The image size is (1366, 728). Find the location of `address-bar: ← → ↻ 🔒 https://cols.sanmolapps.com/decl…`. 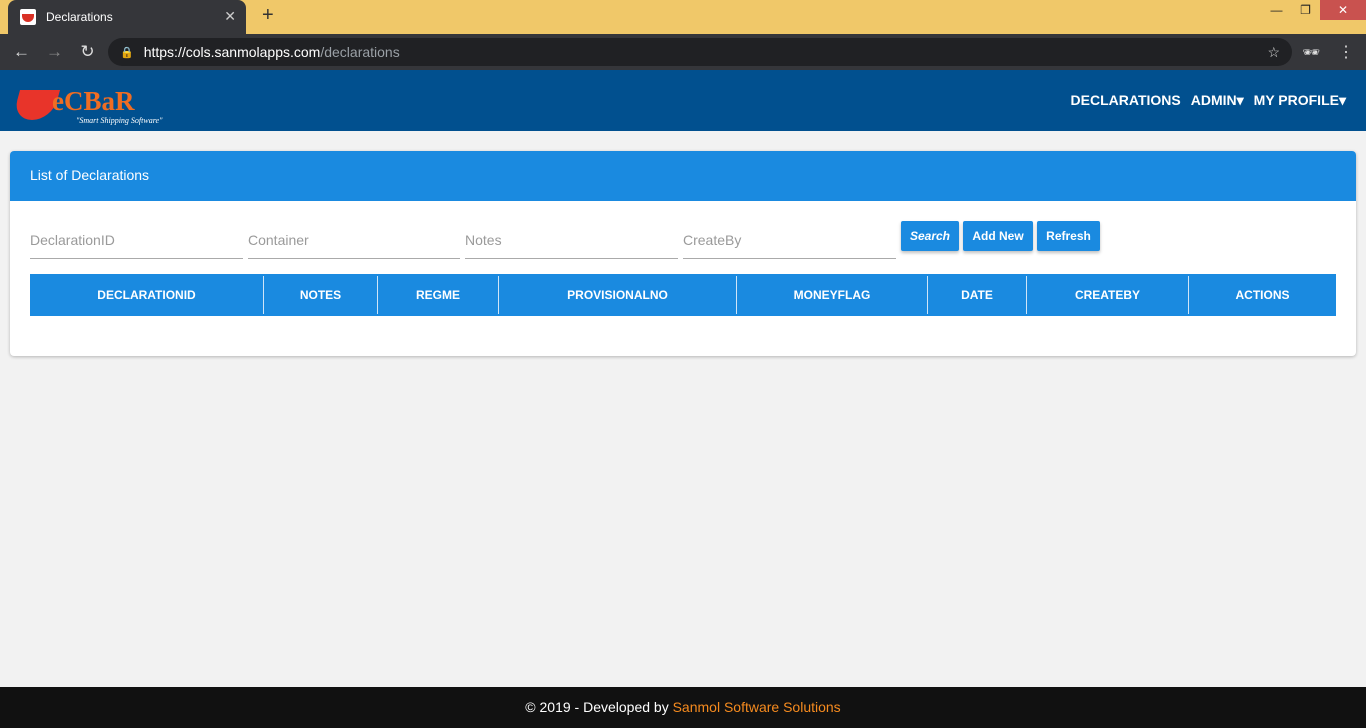

address-bar: ← → ↻ 🔒 https://cols.sanmolapps.com/decl… is located at coordinates (683, 52).